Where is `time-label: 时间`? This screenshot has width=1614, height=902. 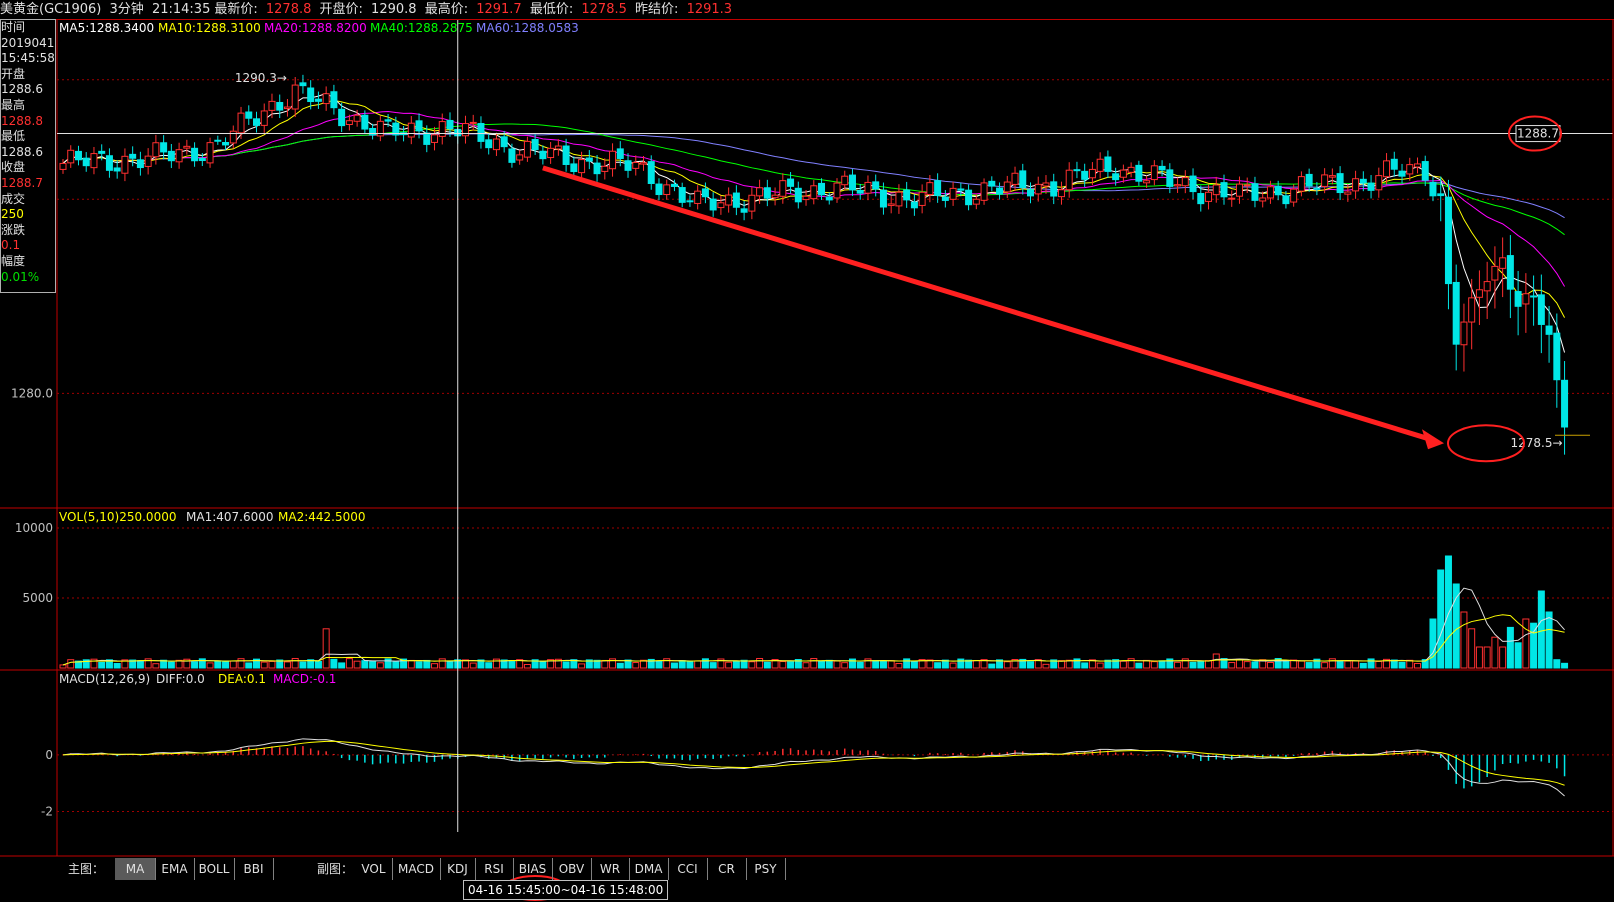 time-label: 时间 is located at coordinates (13, 27).